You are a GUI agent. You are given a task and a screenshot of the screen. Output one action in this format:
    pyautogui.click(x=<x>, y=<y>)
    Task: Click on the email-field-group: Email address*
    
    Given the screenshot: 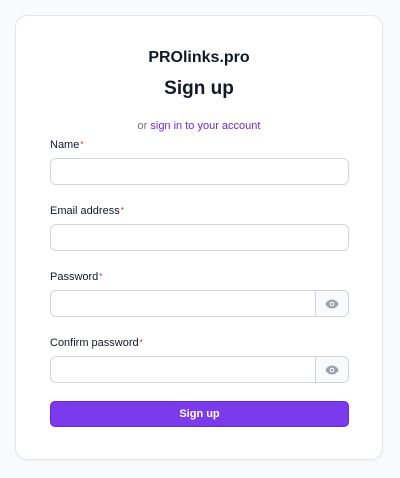 What is the action you would take?
    pyautogui.click(x=199, y=227)
    